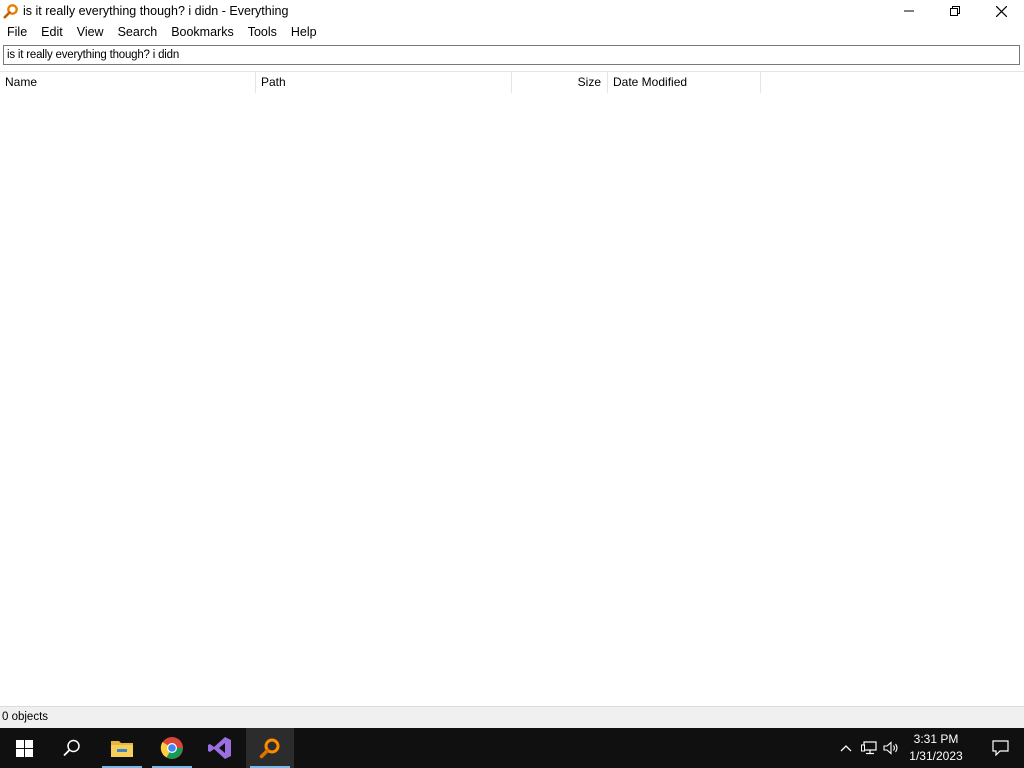 The image size is (1024, 768). I want to click on taskbar-chrome, so click(172, 748).